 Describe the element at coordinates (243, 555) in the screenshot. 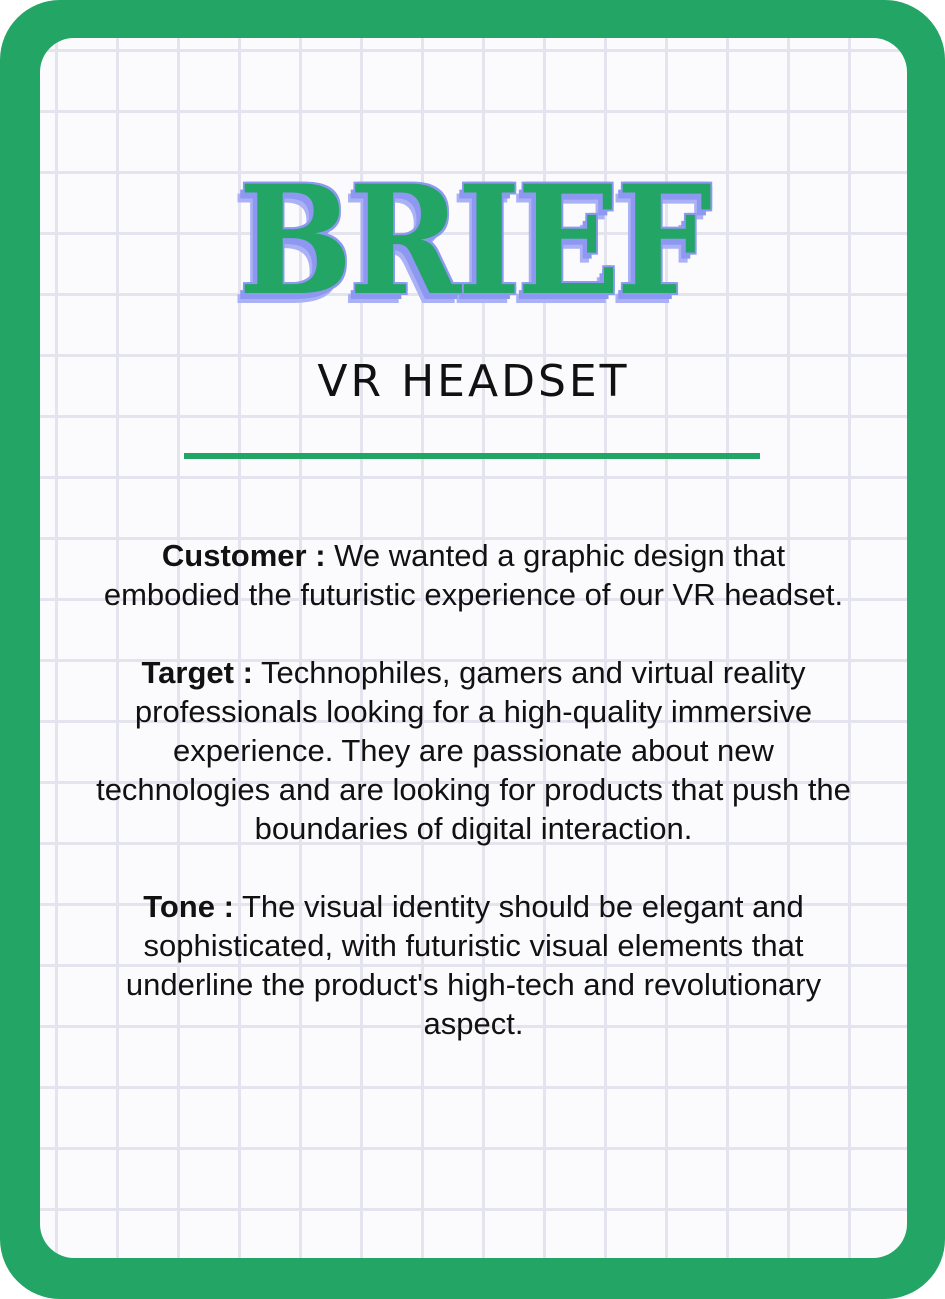

I see `customer-label: Customer :` at that location.